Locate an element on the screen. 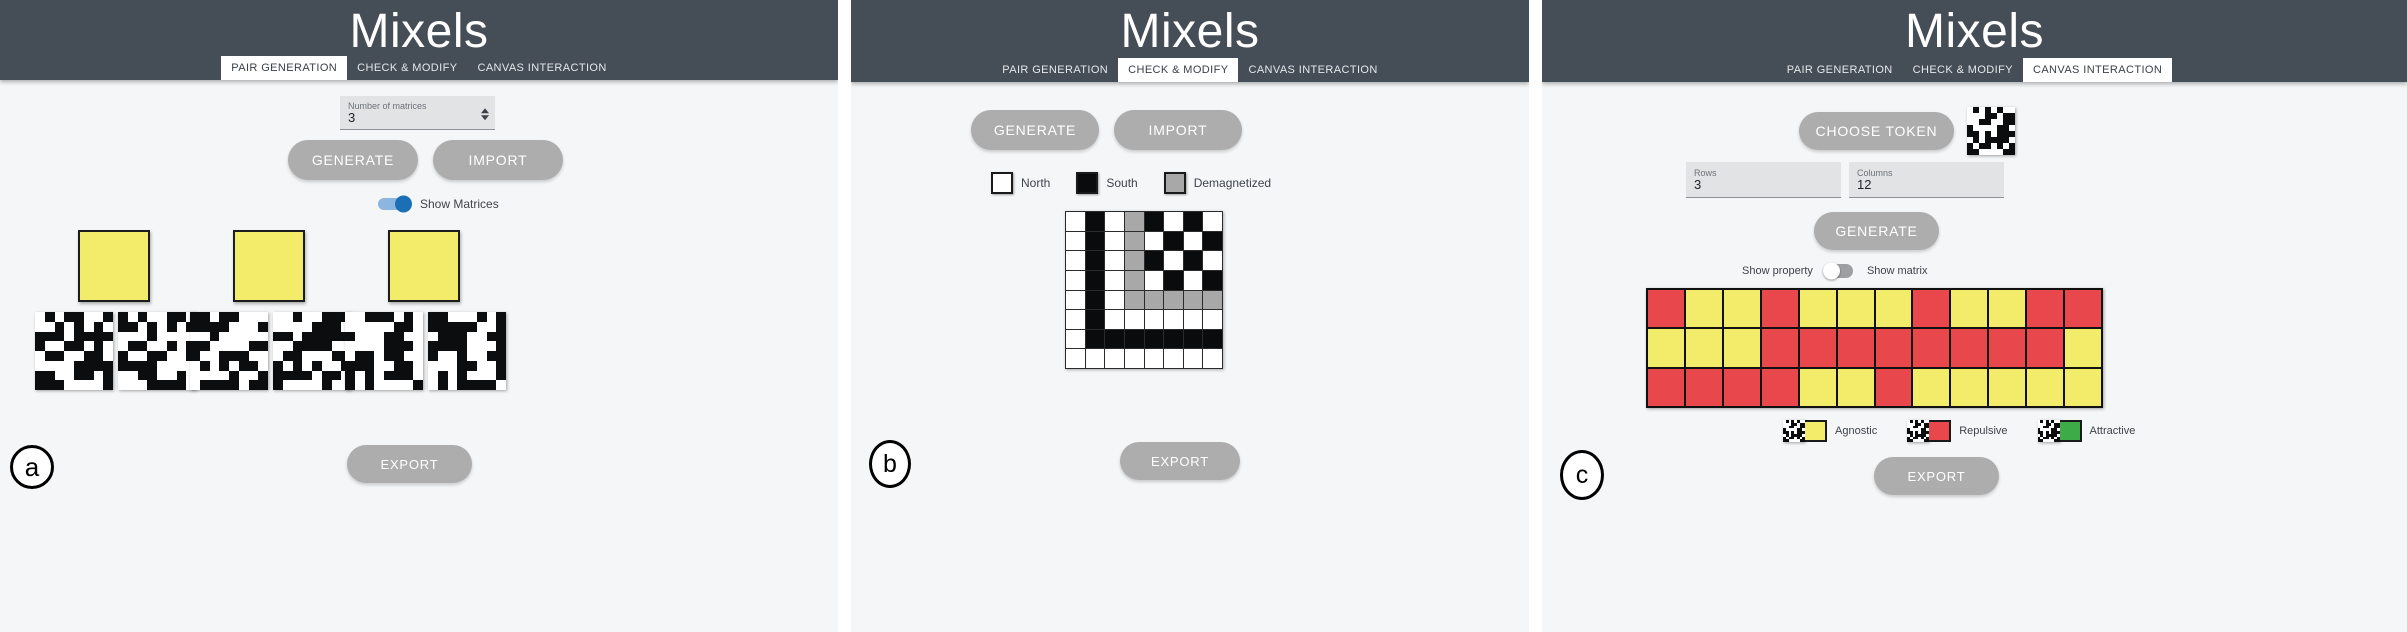 Image resolution: width=2407 pixels, height=632 pixels. noise-matrix-3a is located at coordinates (384, 351).